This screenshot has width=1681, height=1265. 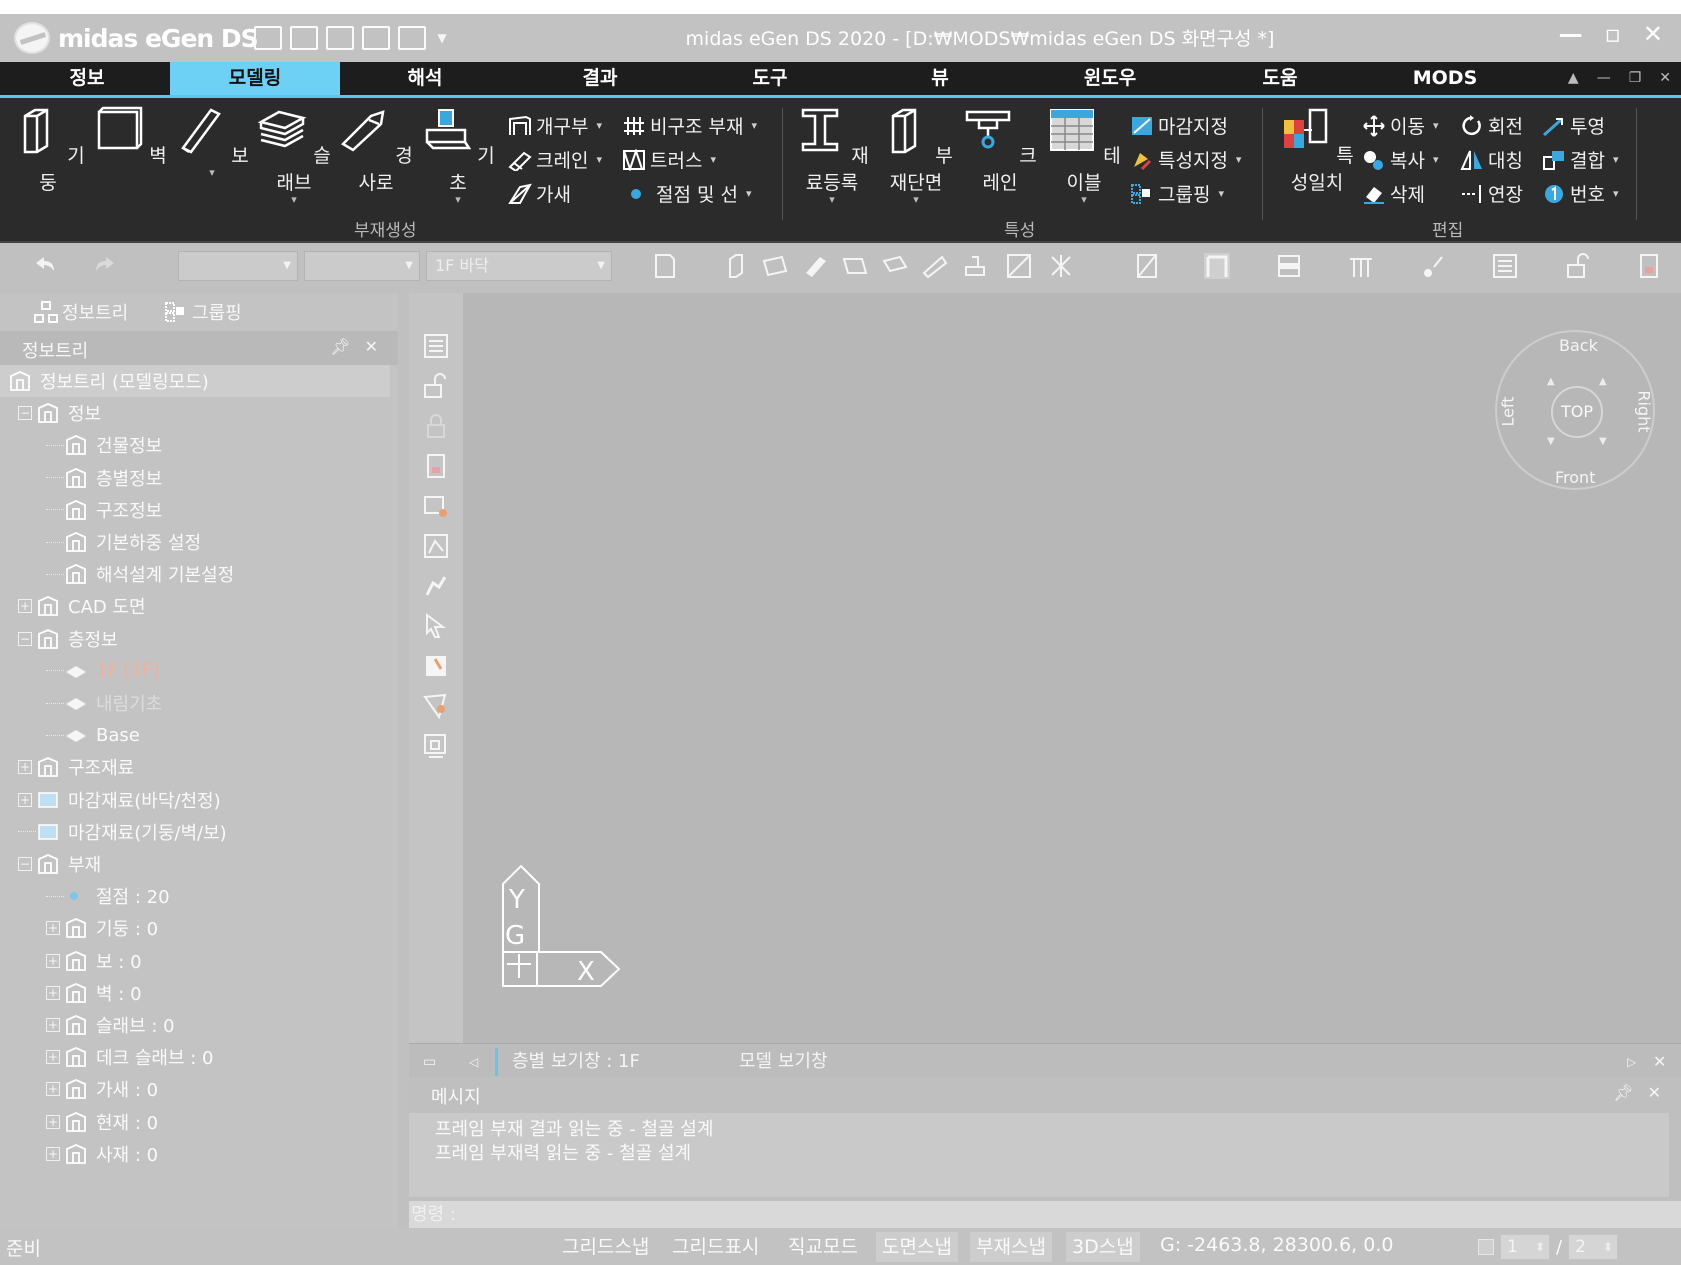 I want to click on menu-info: 정보, so click(x=87, y=78).